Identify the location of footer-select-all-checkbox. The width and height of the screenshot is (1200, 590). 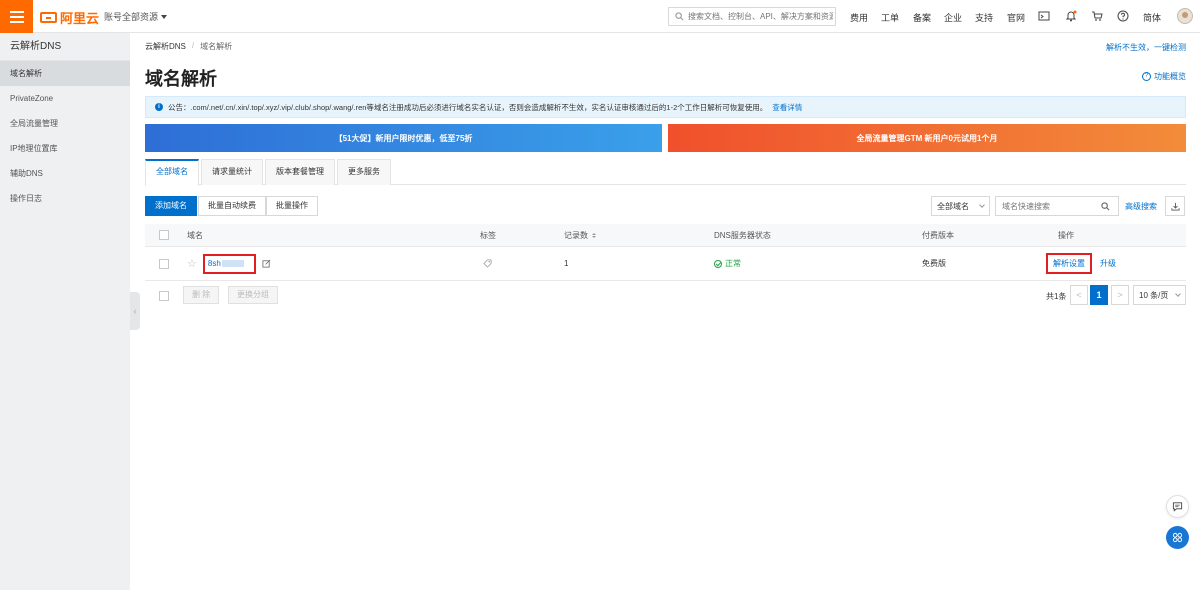
(164, 296).